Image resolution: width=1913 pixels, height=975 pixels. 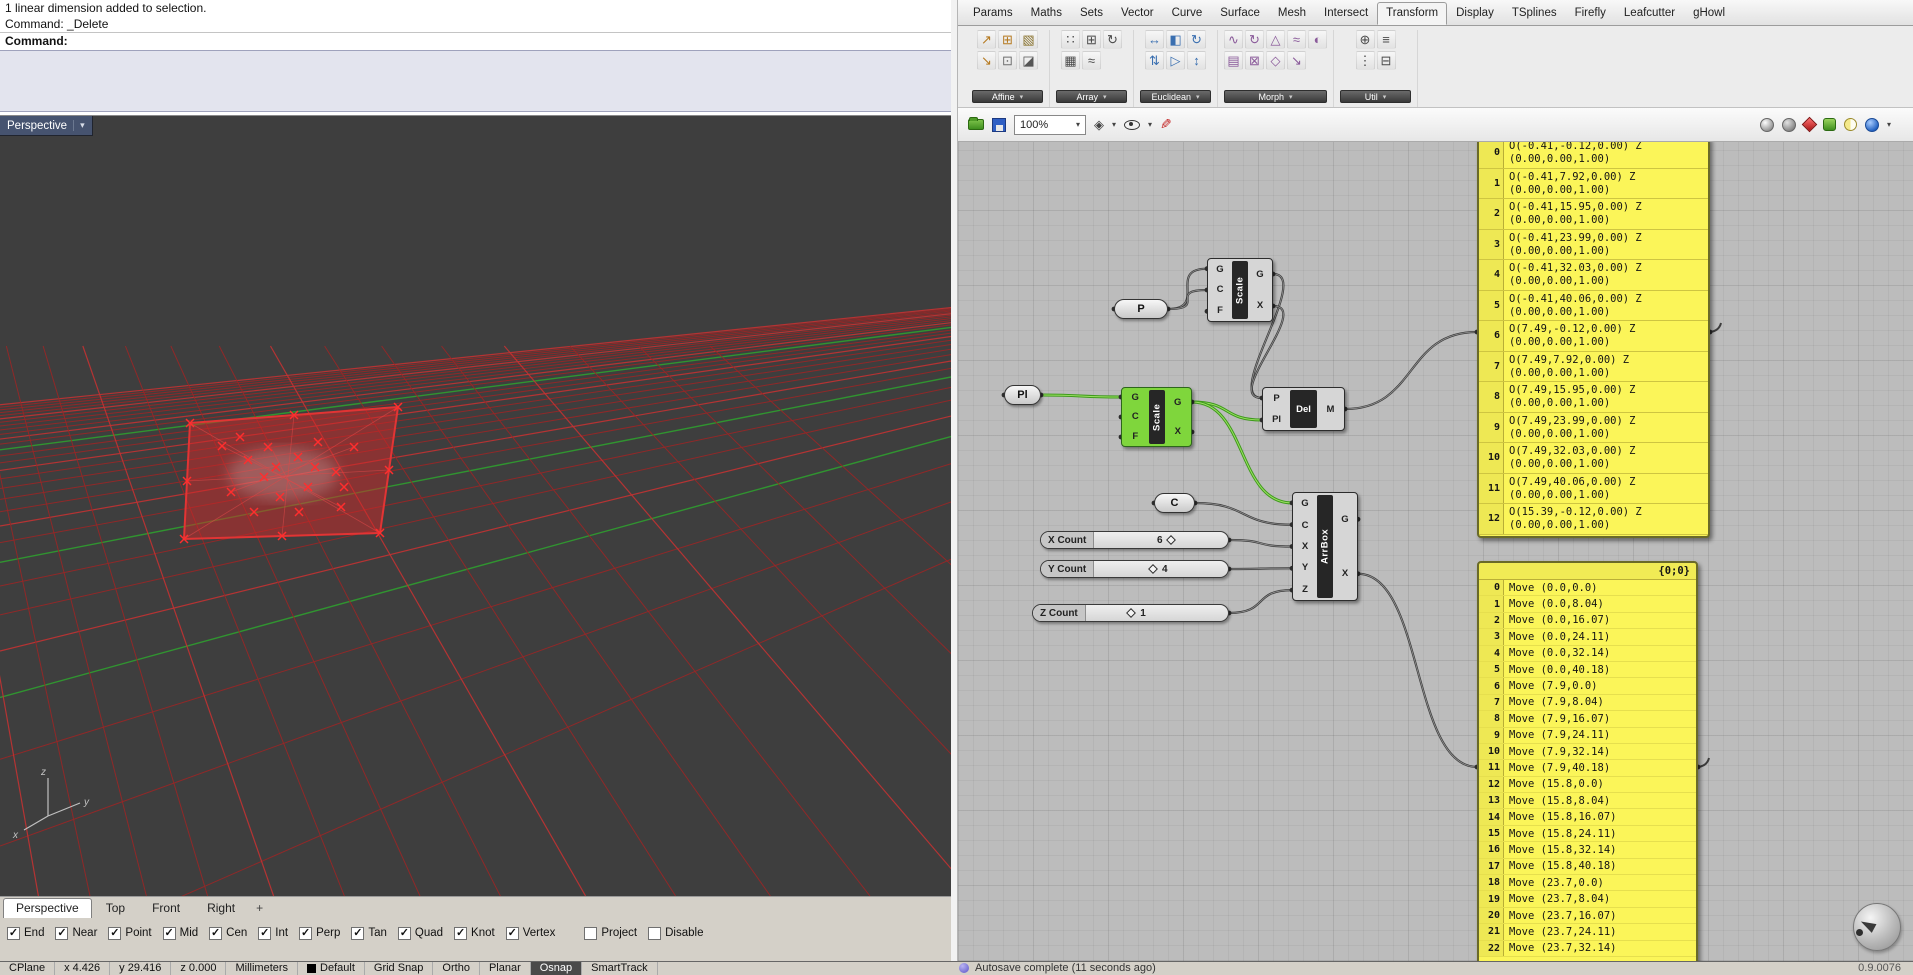 I want to click on input-port-z: Z, so click(x=1305, y=589).